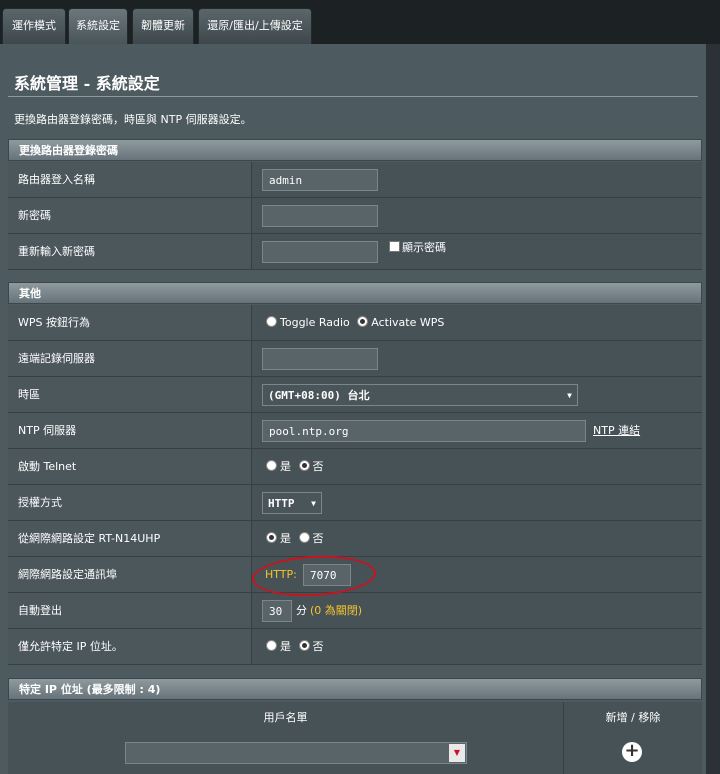  Describe the element at coordinates (633, 717) in the screenshot. I see `add-remove-header: 新增 / 移除` at that location.